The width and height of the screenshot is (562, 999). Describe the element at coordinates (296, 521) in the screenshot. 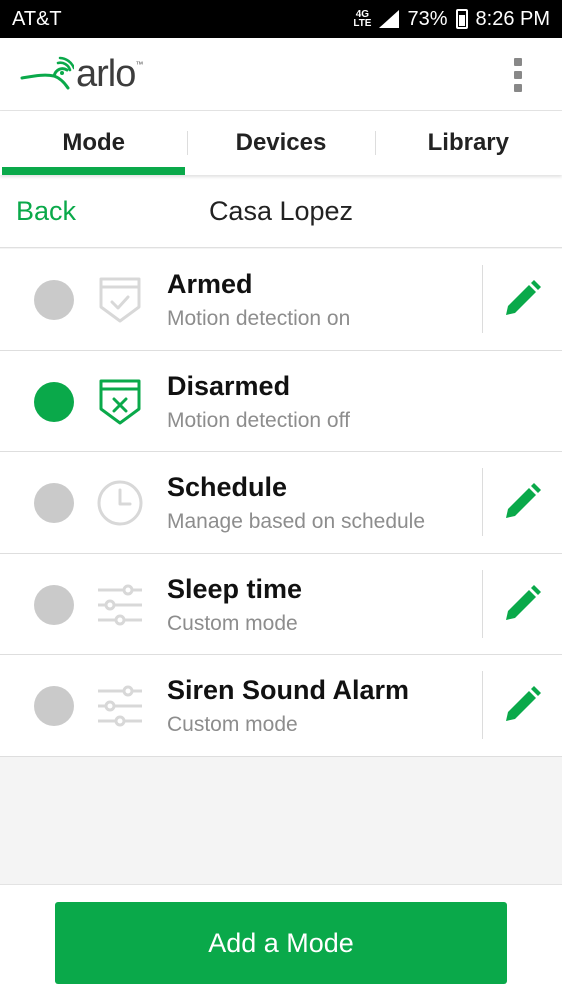

I see `mode-description: Manage based on schedule` at that location.